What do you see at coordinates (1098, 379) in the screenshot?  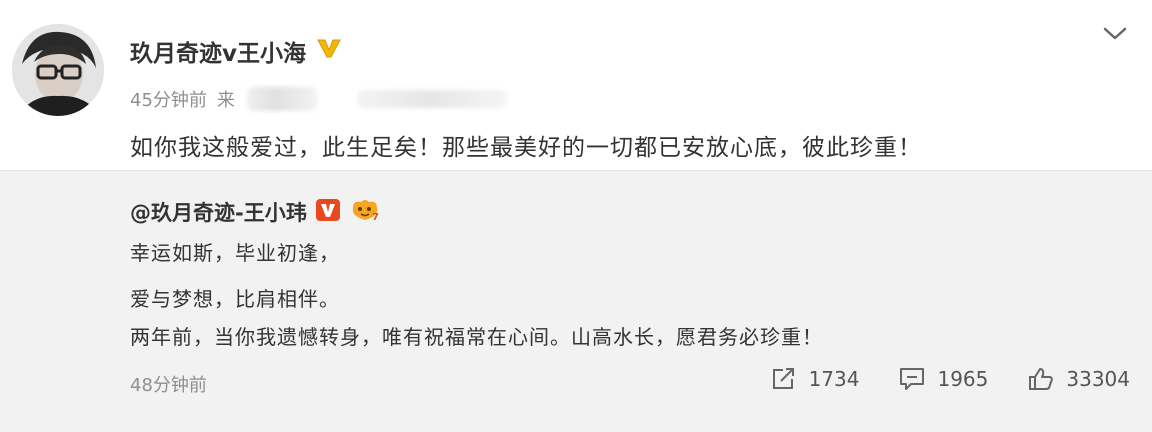 I see `like-count: 33304` at bounding box center [1098, 379].